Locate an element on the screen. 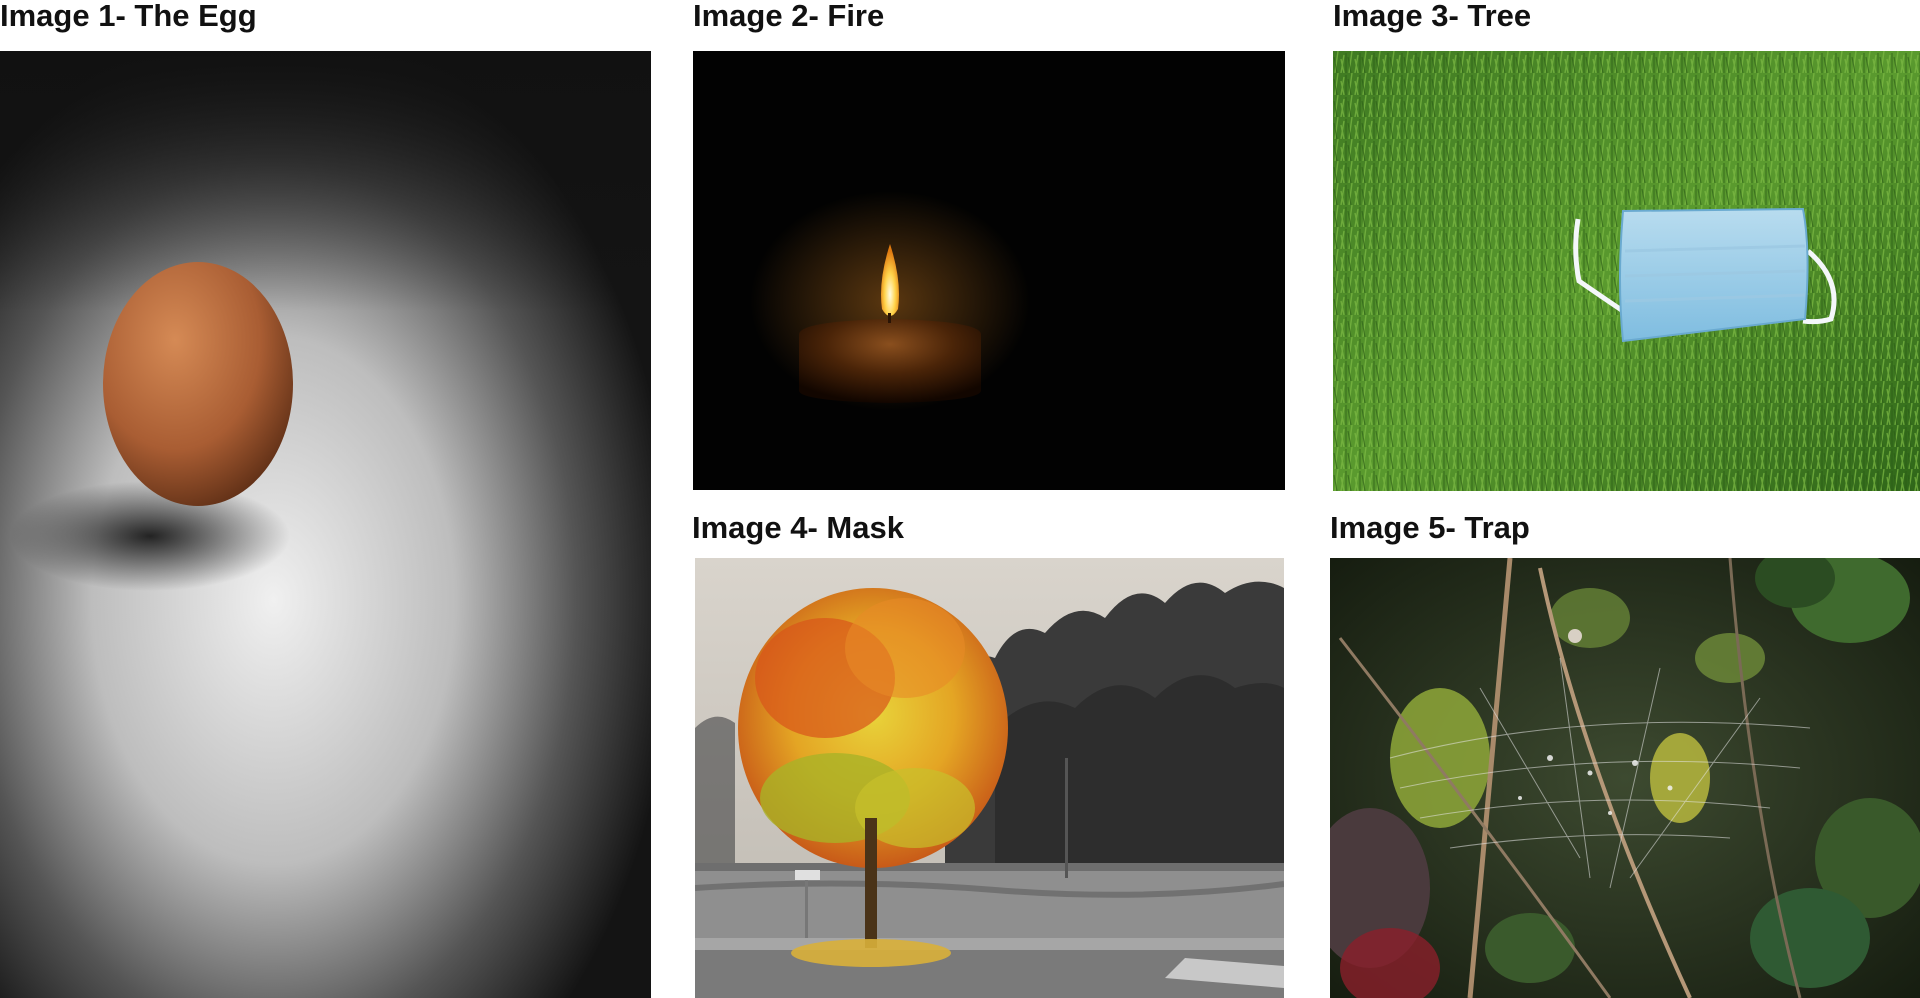 The height and width of the screenshot is (998, 1920). spiderweb-photo is located at coordinates (1625, 778).